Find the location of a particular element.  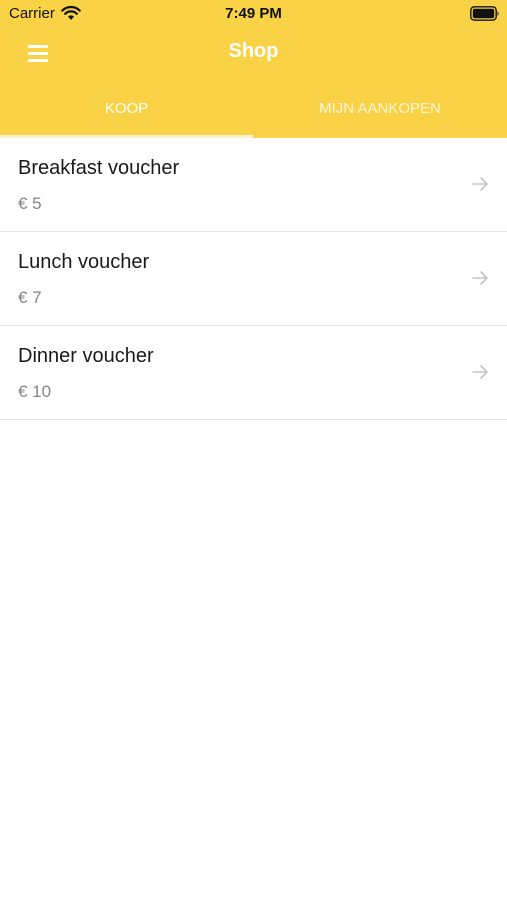

voucher-row-dinner: Dinner voucher € 10 is located at coordinates (253, 373).